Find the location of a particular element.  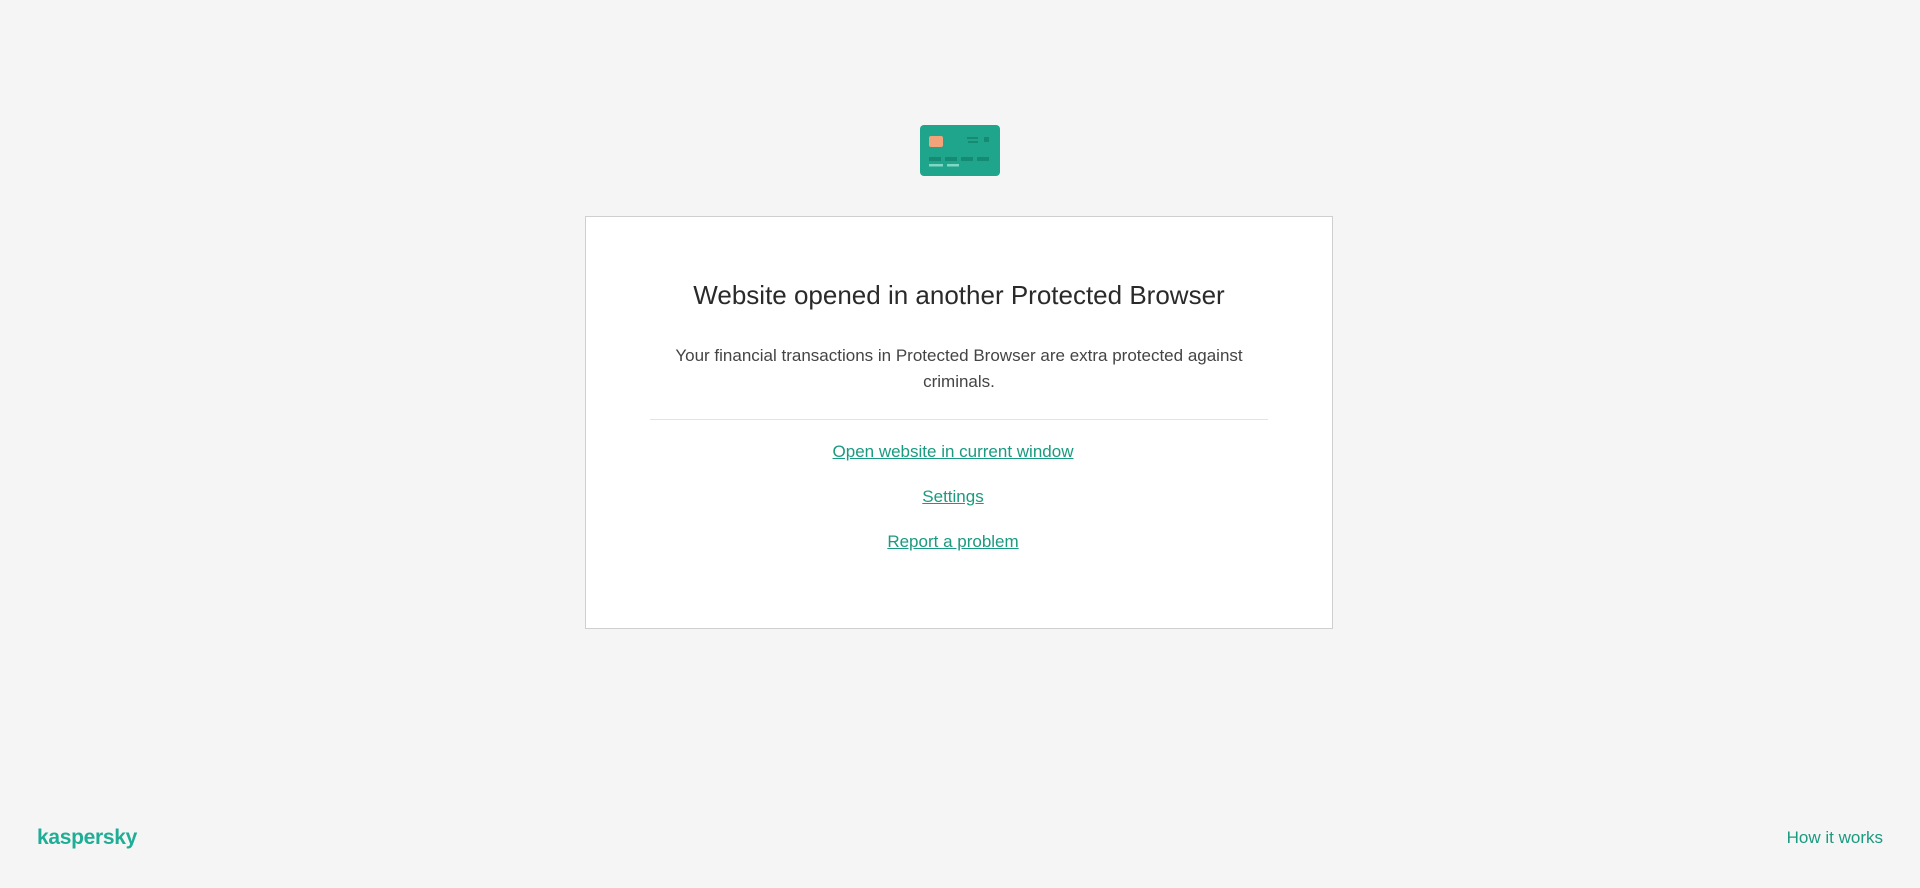

kaspersky-logo: kaspersky is located at coordinates (87, 837).